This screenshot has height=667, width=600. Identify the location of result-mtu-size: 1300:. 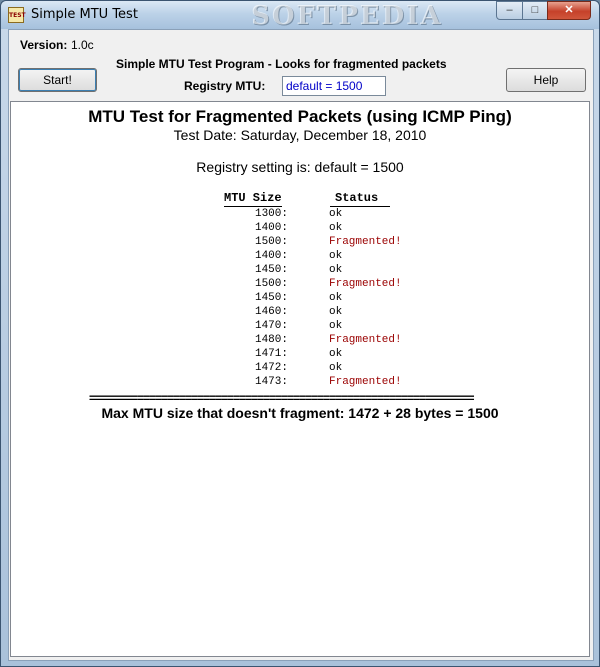
(271, 214).